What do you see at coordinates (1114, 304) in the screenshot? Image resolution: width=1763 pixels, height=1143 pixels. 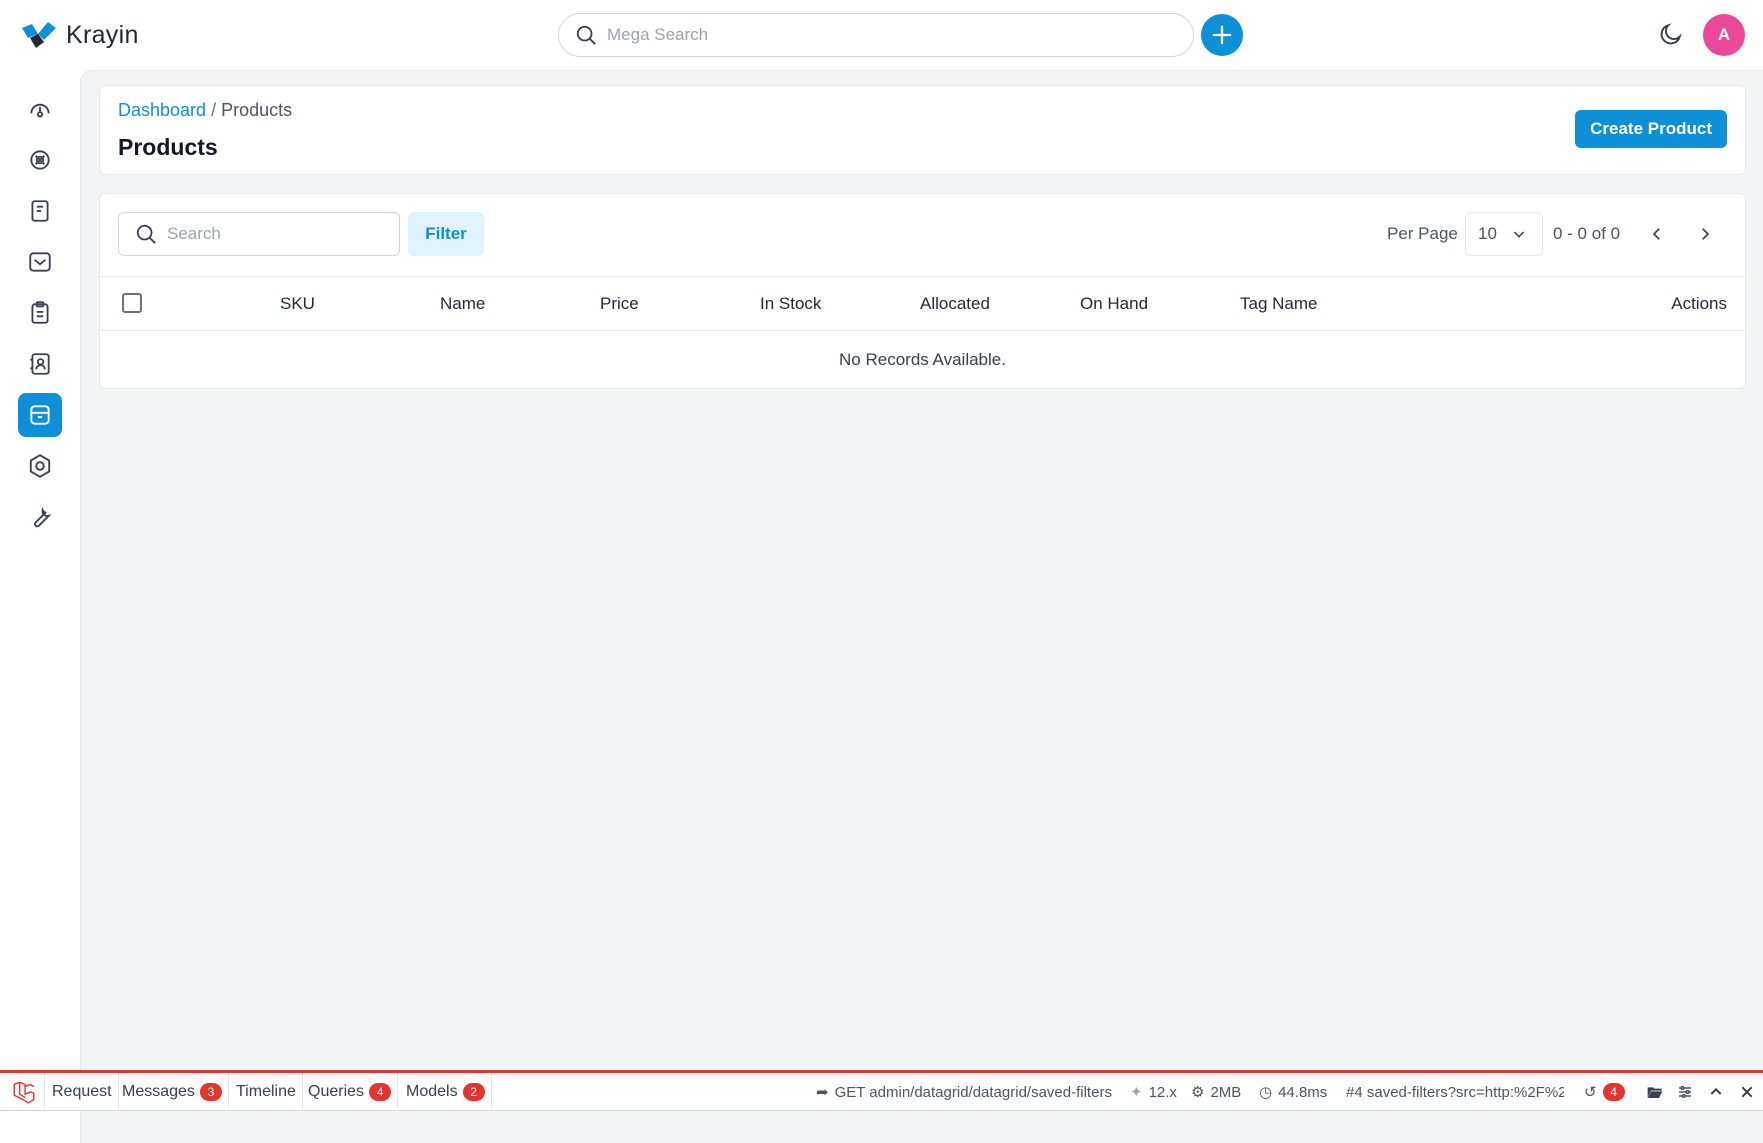 I see `column-header-on-hand: On Hand` at bounding box center [1114, 304].